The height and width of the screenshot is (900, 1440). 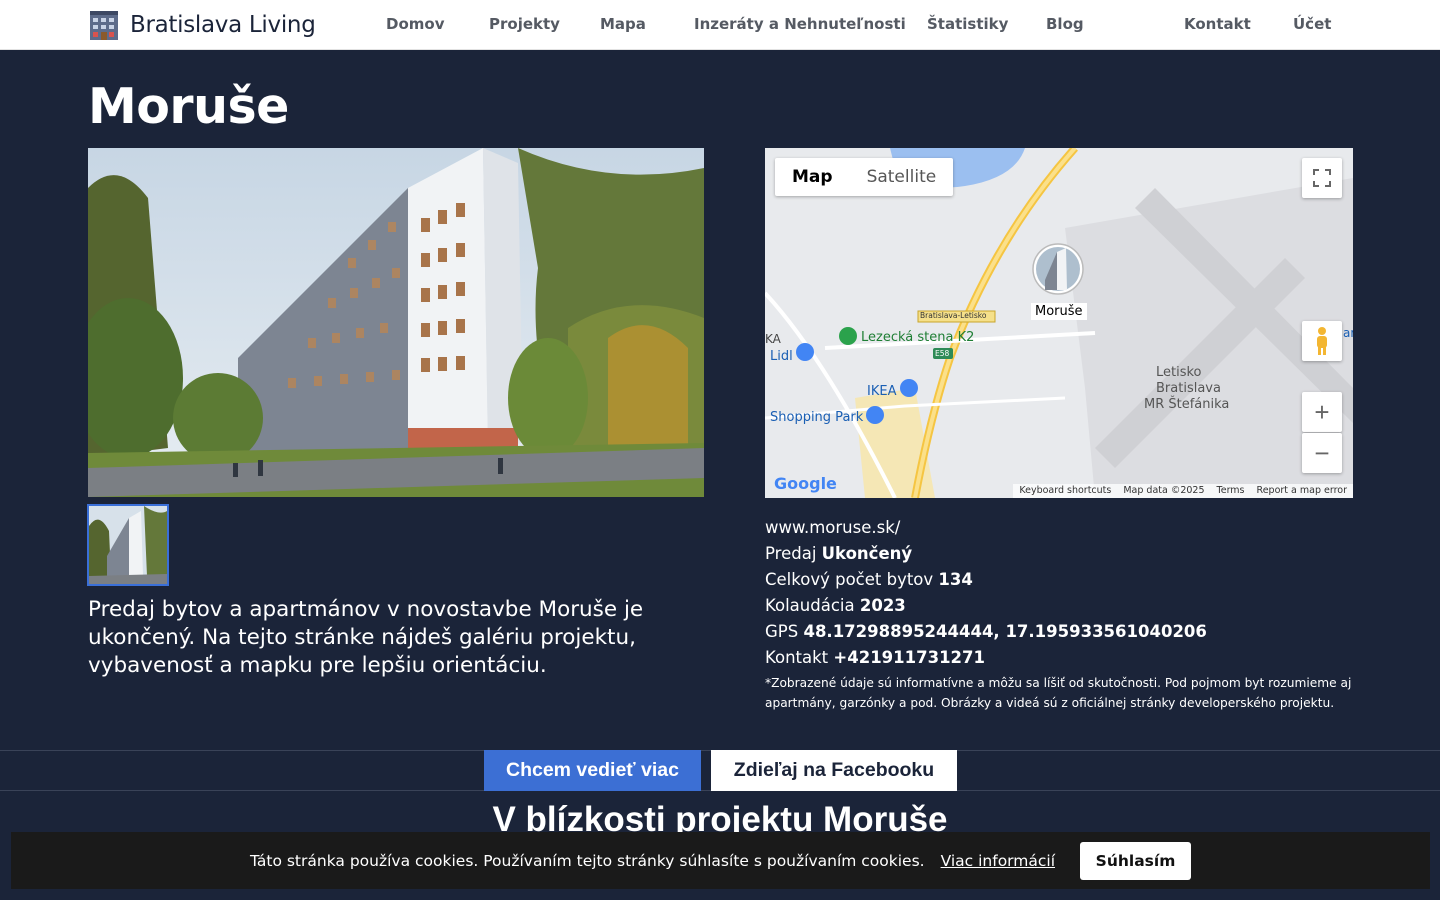 What do you see at coordinates (812, 177) in the screenshot?
I see `map-type-map: Map` at bounding box center [812, 177].